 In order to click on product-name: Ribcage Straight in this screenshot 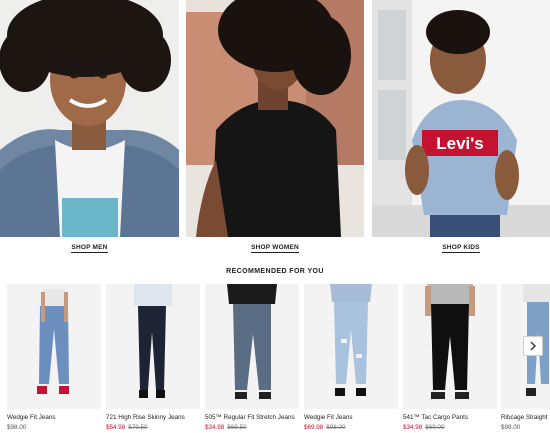, I will do `click(524, 417)`.